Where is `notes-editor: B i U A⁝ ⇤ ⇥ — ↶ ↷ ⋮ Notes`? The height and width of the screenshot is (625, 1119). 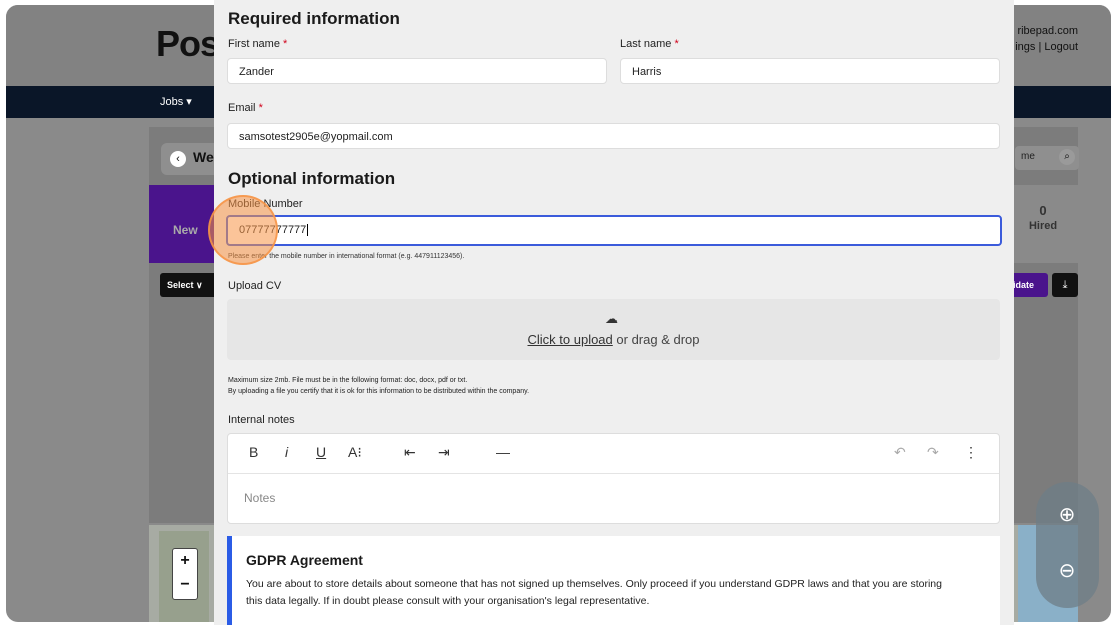
notes-editor: B i U A⁝ ⇤ ⇥ — ↶ ↷ ⋮ Notes is located at coordinates (613, 478).